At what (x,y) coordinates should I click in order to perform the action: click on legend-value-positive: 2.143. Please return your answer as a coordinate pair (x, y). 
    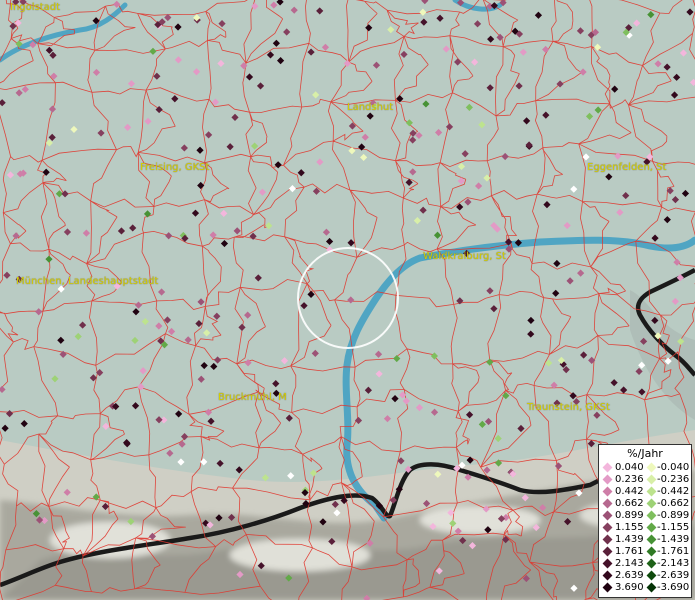
    Looking at the image, I should click on (629, 563).